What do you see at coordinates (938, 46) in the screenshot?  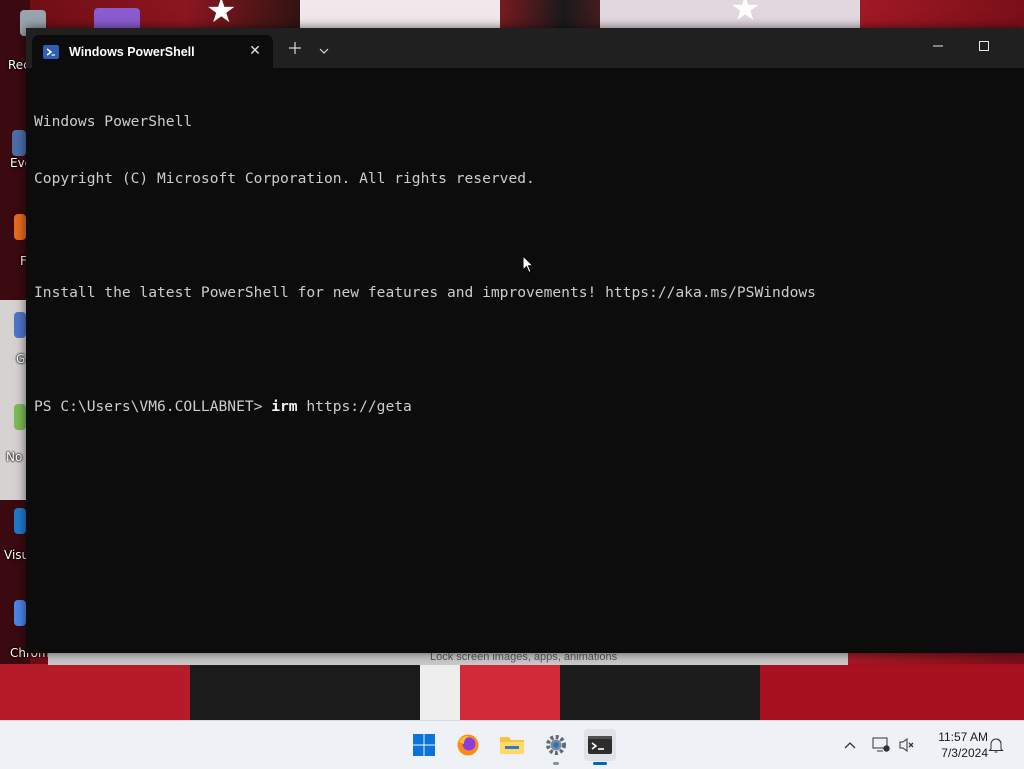 I see `minimize-button` at bounding box center [938, 46].